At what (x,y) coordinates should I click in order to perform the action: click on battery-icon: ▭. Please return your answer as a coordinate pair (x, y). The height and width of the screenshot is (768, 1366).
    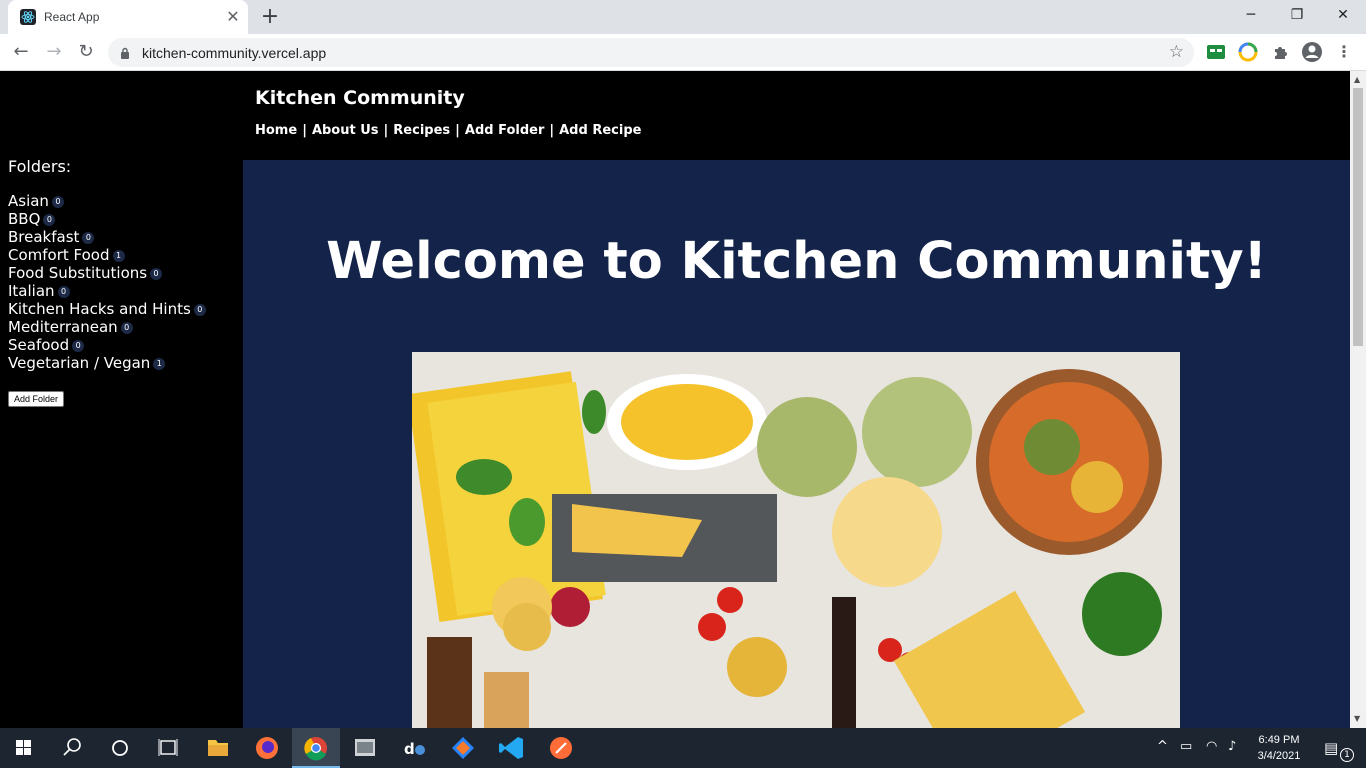
    Looking at the image, I should click on (1186, 746).